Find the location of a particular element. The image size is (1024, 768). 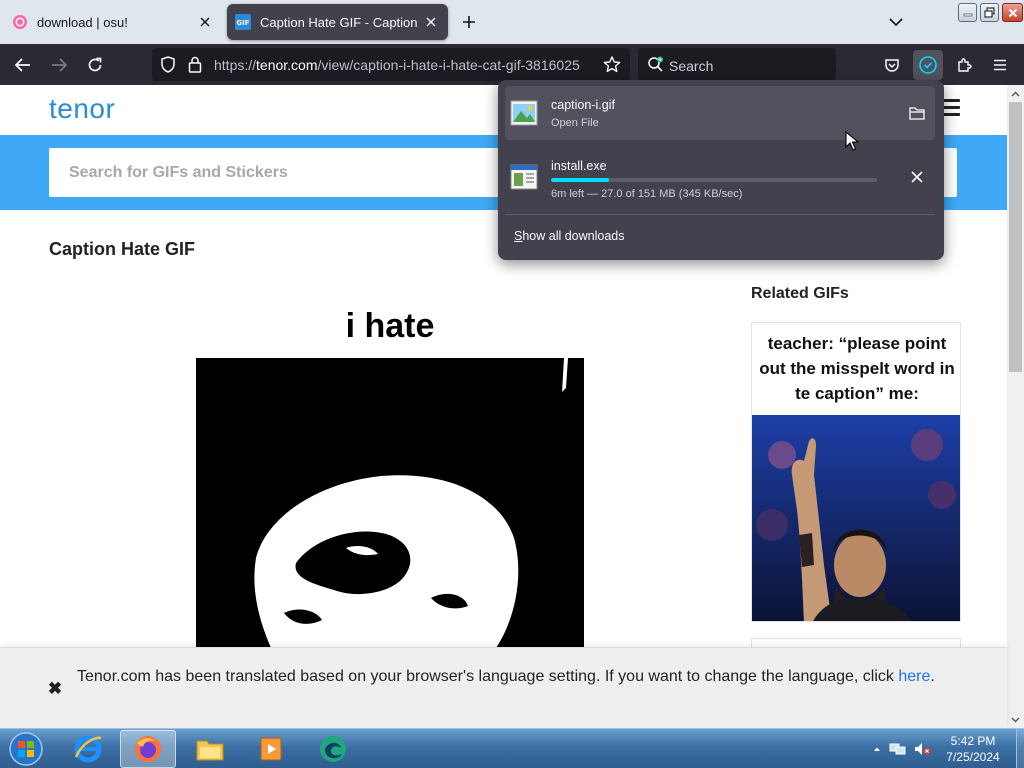

scroll-down-arrow-icon is located at coordinates (1015, 719).